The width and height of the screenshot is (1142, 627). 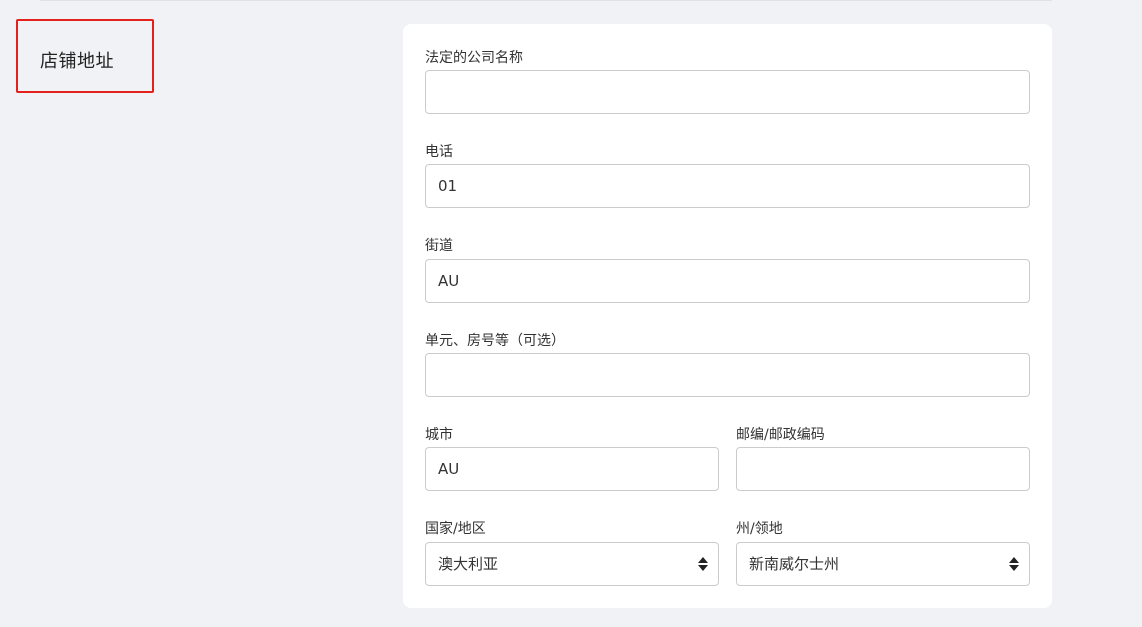 What do you see at coordinates (727, 281) in the screenshot?
I see `street-input: AU` at bounding box center [727, 281].